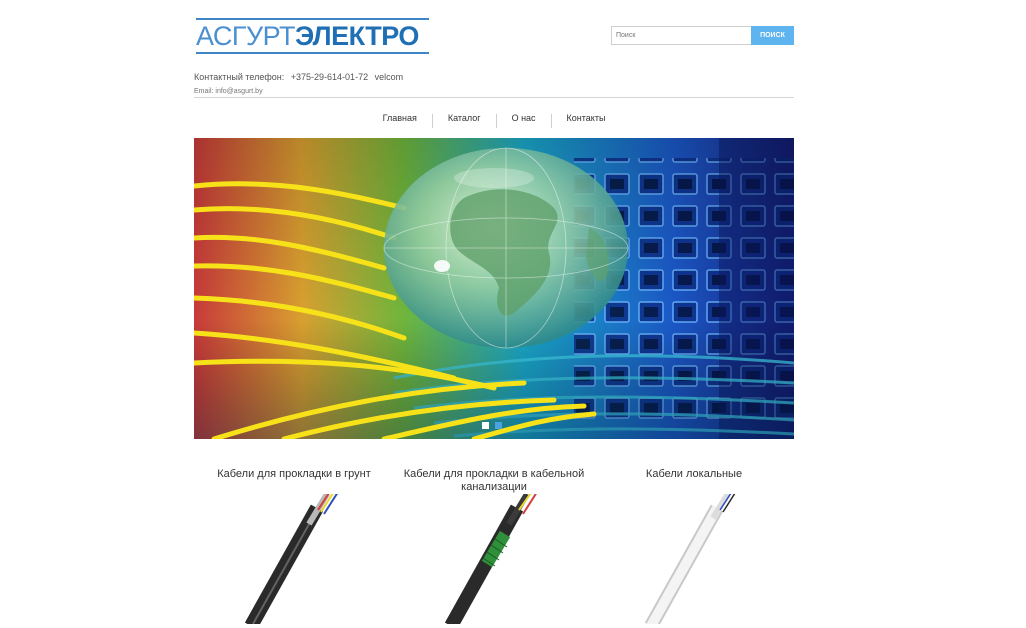  I want to click on logo-bottom-rule, so click(312, 53).